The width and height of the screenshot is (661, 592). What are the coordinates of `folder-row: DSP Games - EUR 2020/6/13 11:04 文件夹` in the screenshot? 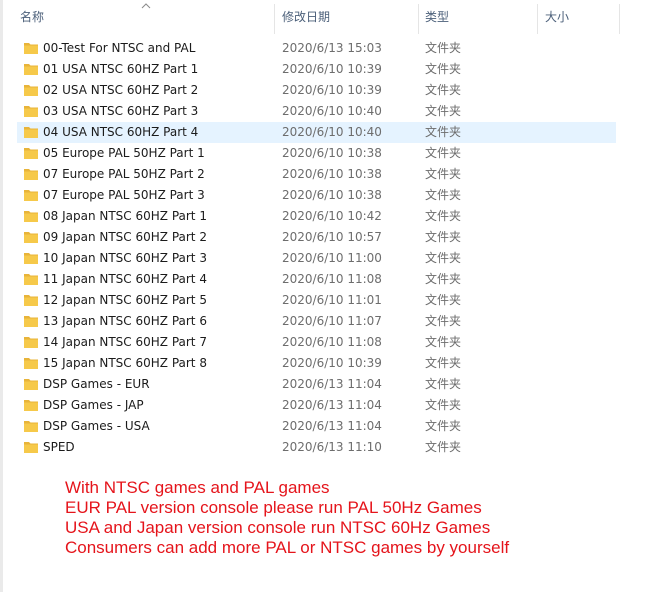 It's located at (316, 384).